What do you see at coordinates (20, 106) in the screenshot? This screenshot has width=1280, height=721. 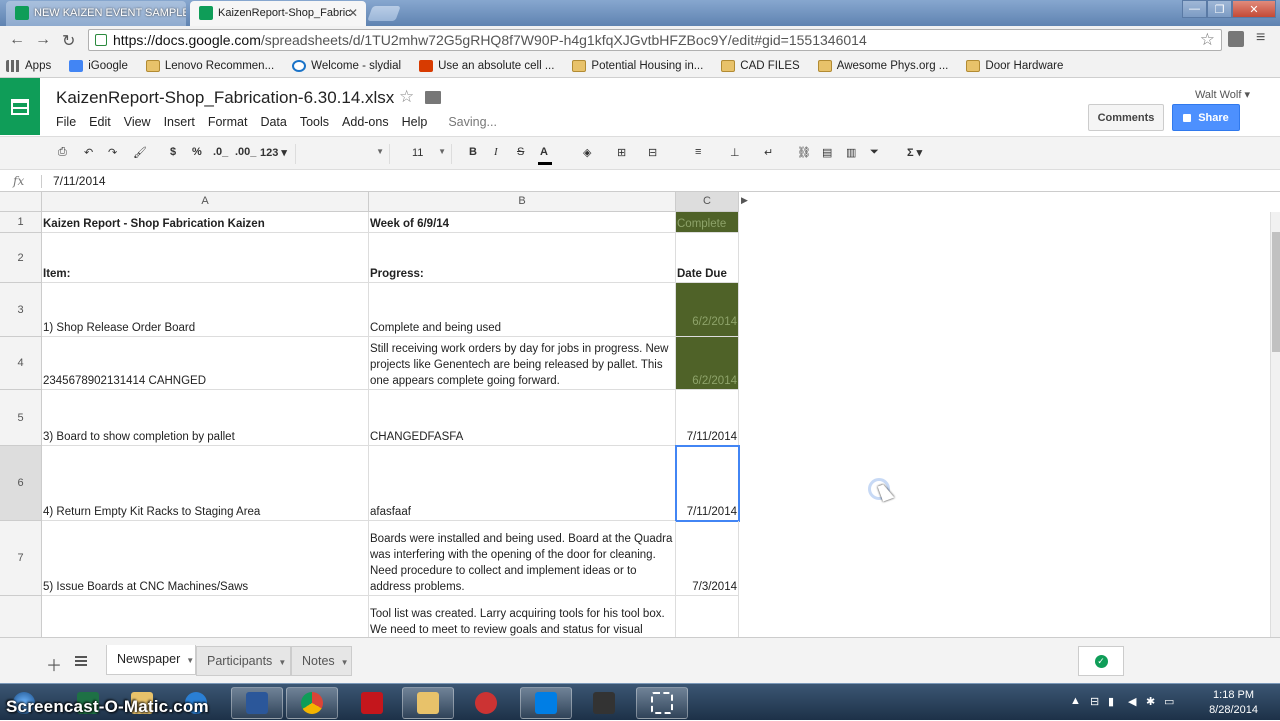 I see `sheets-logo-icon` at bounding box center [20, 106].